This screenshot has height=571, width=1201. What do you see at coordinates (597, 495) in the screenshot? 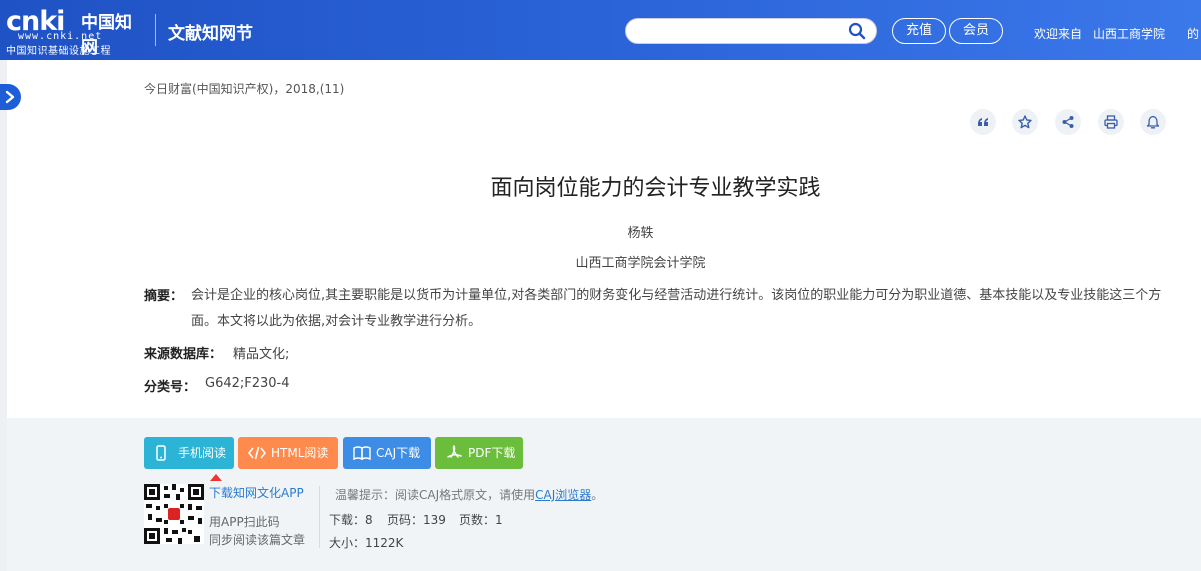
I see `tip-suffix: 。` at bounding box center [597, 495].